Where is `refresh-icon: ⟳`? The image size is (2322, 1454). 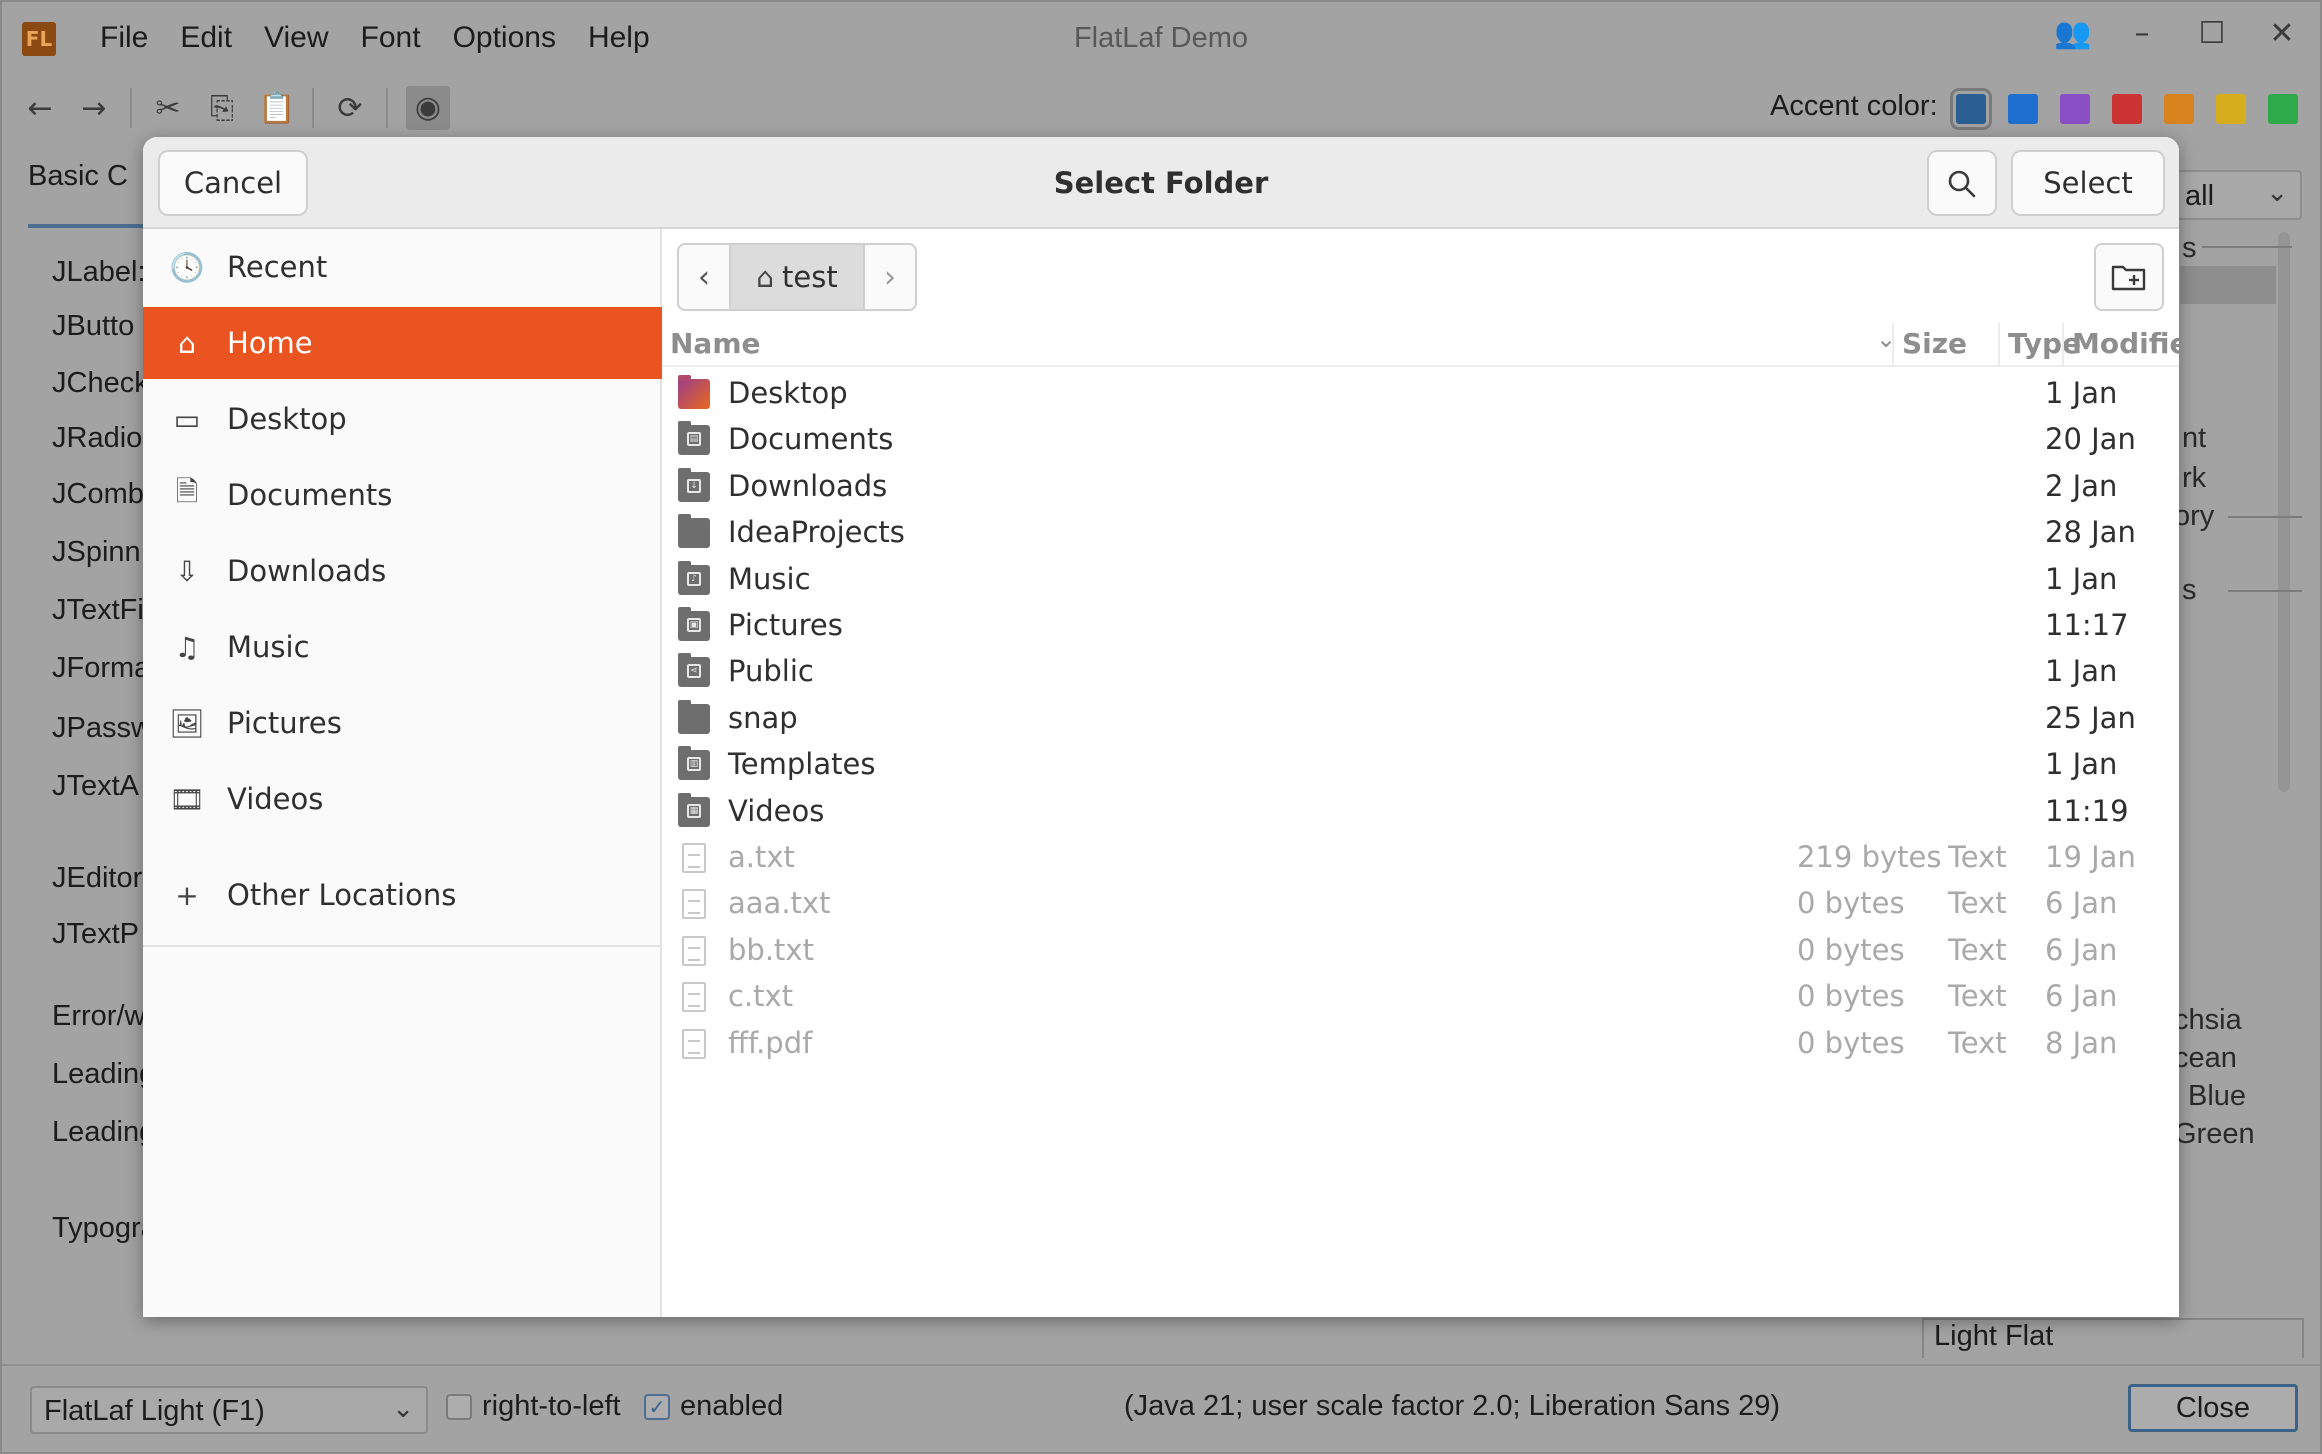
refresh-icon: ⟳ is located at coordinates (350, 108).